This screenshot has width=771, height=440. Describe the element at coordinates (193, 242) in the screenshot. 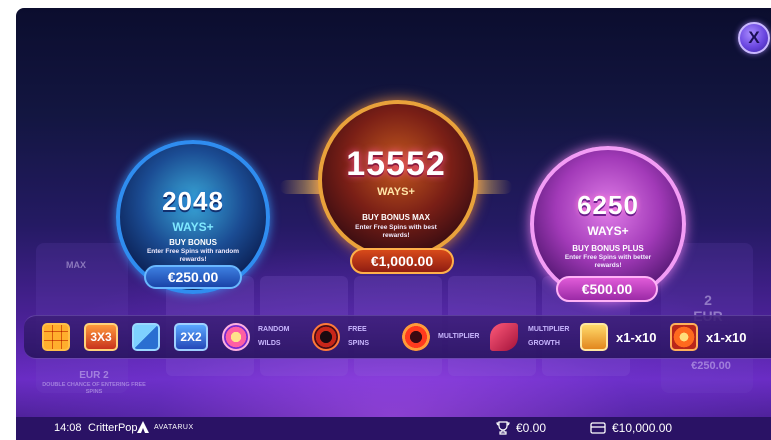

I see `bonus-title: BUY BONUS` at that location.